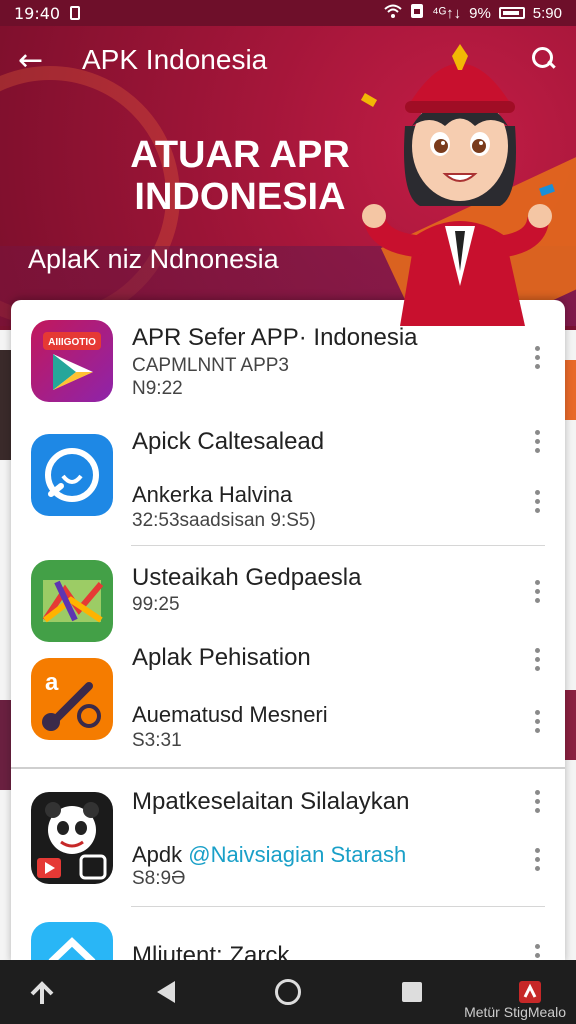 This screenshot has height=1024, width=576. Describe the element at coordinates (240, 155) in the screenshot. I see `hero-title-line1: ATUAR APR` at that location.